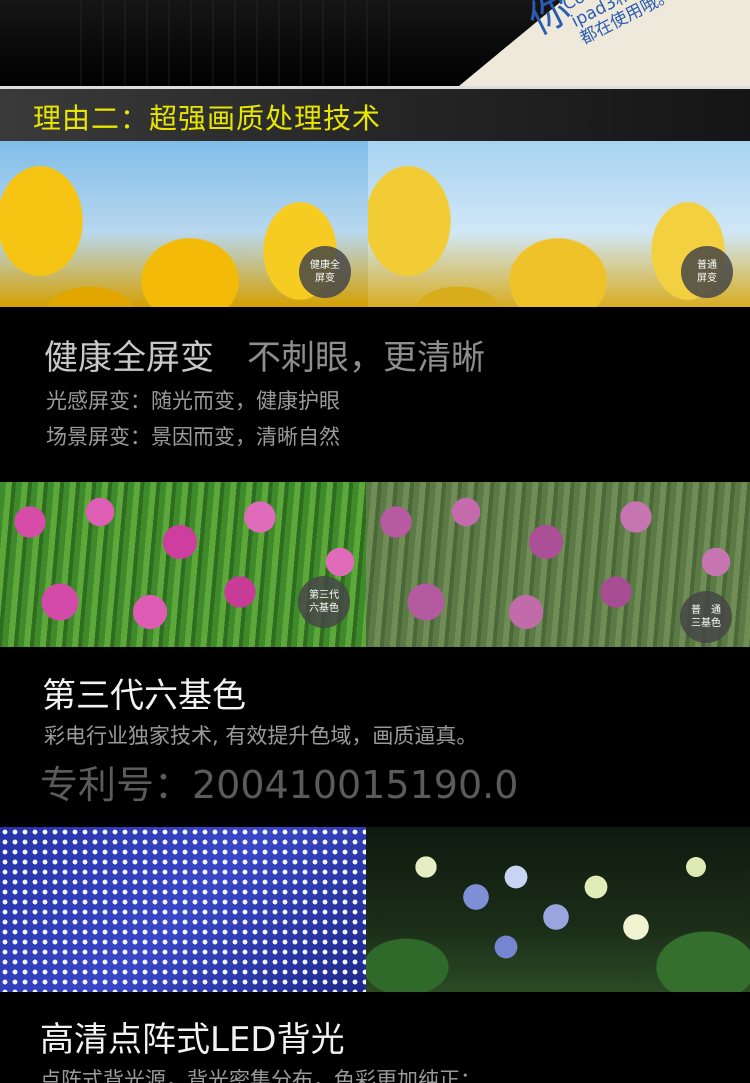 The height and width of the screenshot is (1083, 750). Describe the element at coordinates (559, 224) in the screenshot. I see `normal-screen-image: 普通 屏变` at that location.